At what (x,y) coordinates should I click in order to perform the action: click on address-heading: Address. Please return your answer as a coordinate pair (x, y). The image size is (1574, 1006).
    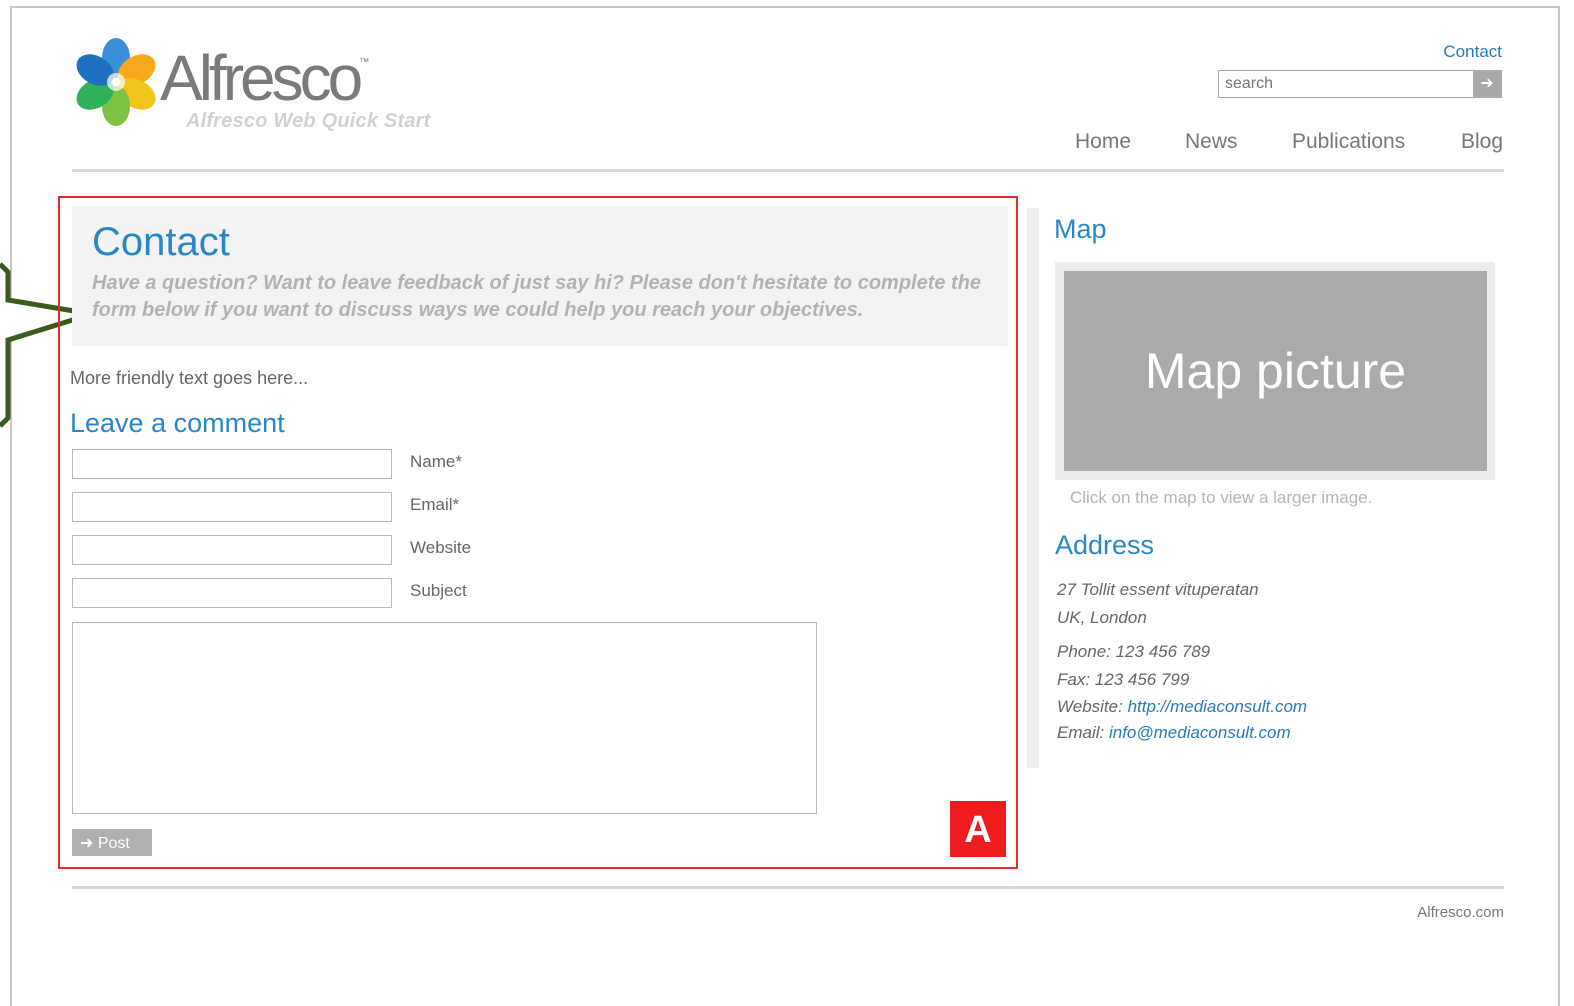
    Looking at the image, I should click on (1105, 545).